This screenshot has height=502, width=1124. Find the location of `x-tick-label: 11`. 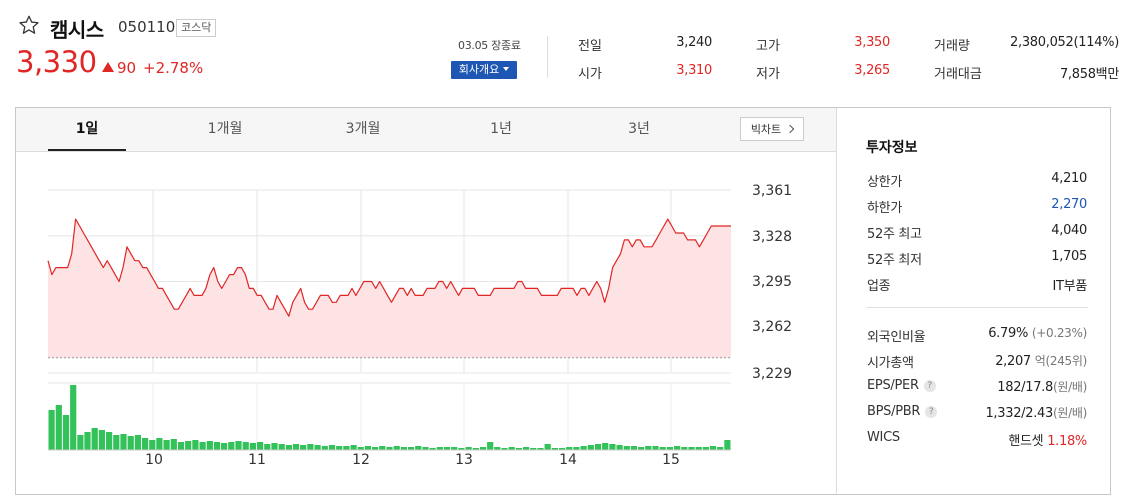

x-tick-label: 11 is located at coordinates (257, 460).